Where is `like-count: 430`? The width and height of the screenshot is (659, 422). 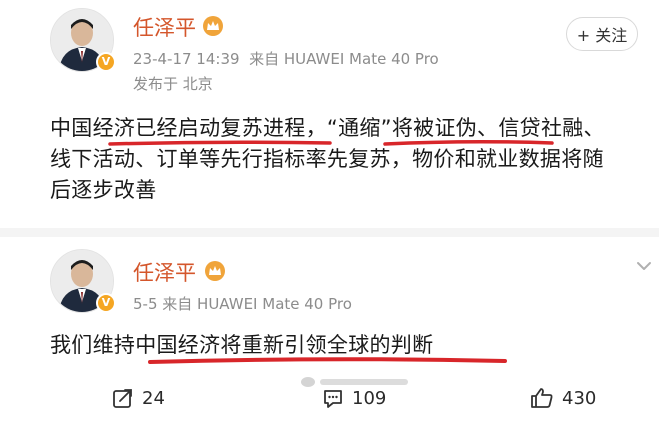
like-count: 430 is located at coordinates (579, 398).